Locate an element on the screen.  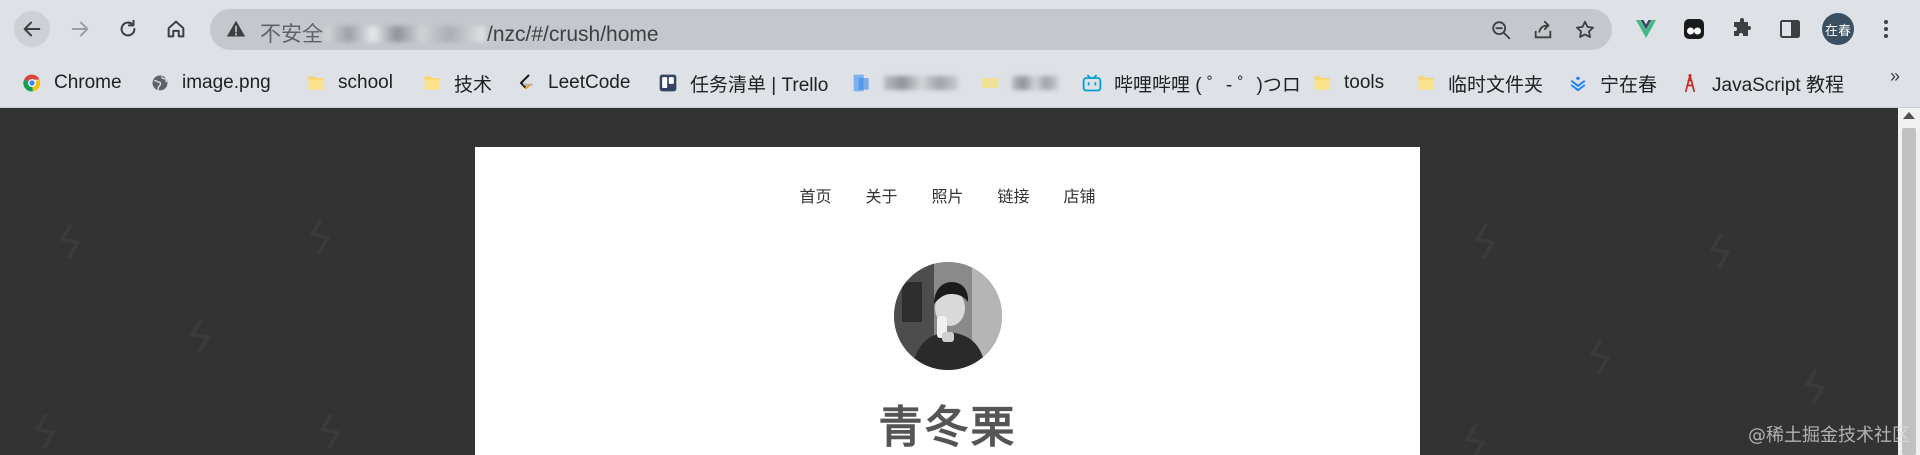
tampermonkey-icon is located at coordinates (1694, 29).